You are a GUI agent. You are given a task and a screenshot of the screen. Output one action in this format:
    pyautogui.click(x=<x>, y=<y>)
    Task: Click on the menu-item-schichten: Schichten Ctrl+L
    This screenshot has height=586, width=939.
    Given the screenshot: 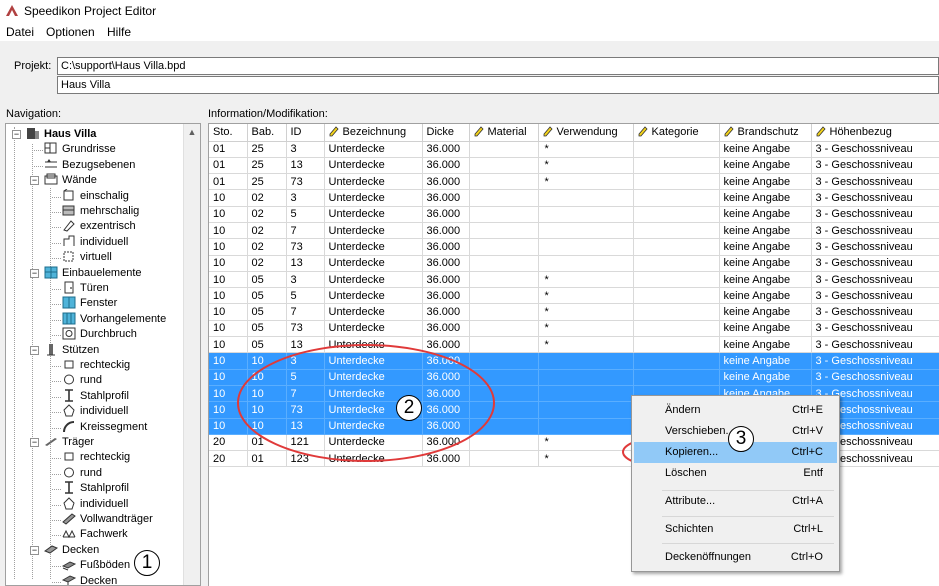 What is the action you would take?
    pyautogui.click(x=735, y=529)
    